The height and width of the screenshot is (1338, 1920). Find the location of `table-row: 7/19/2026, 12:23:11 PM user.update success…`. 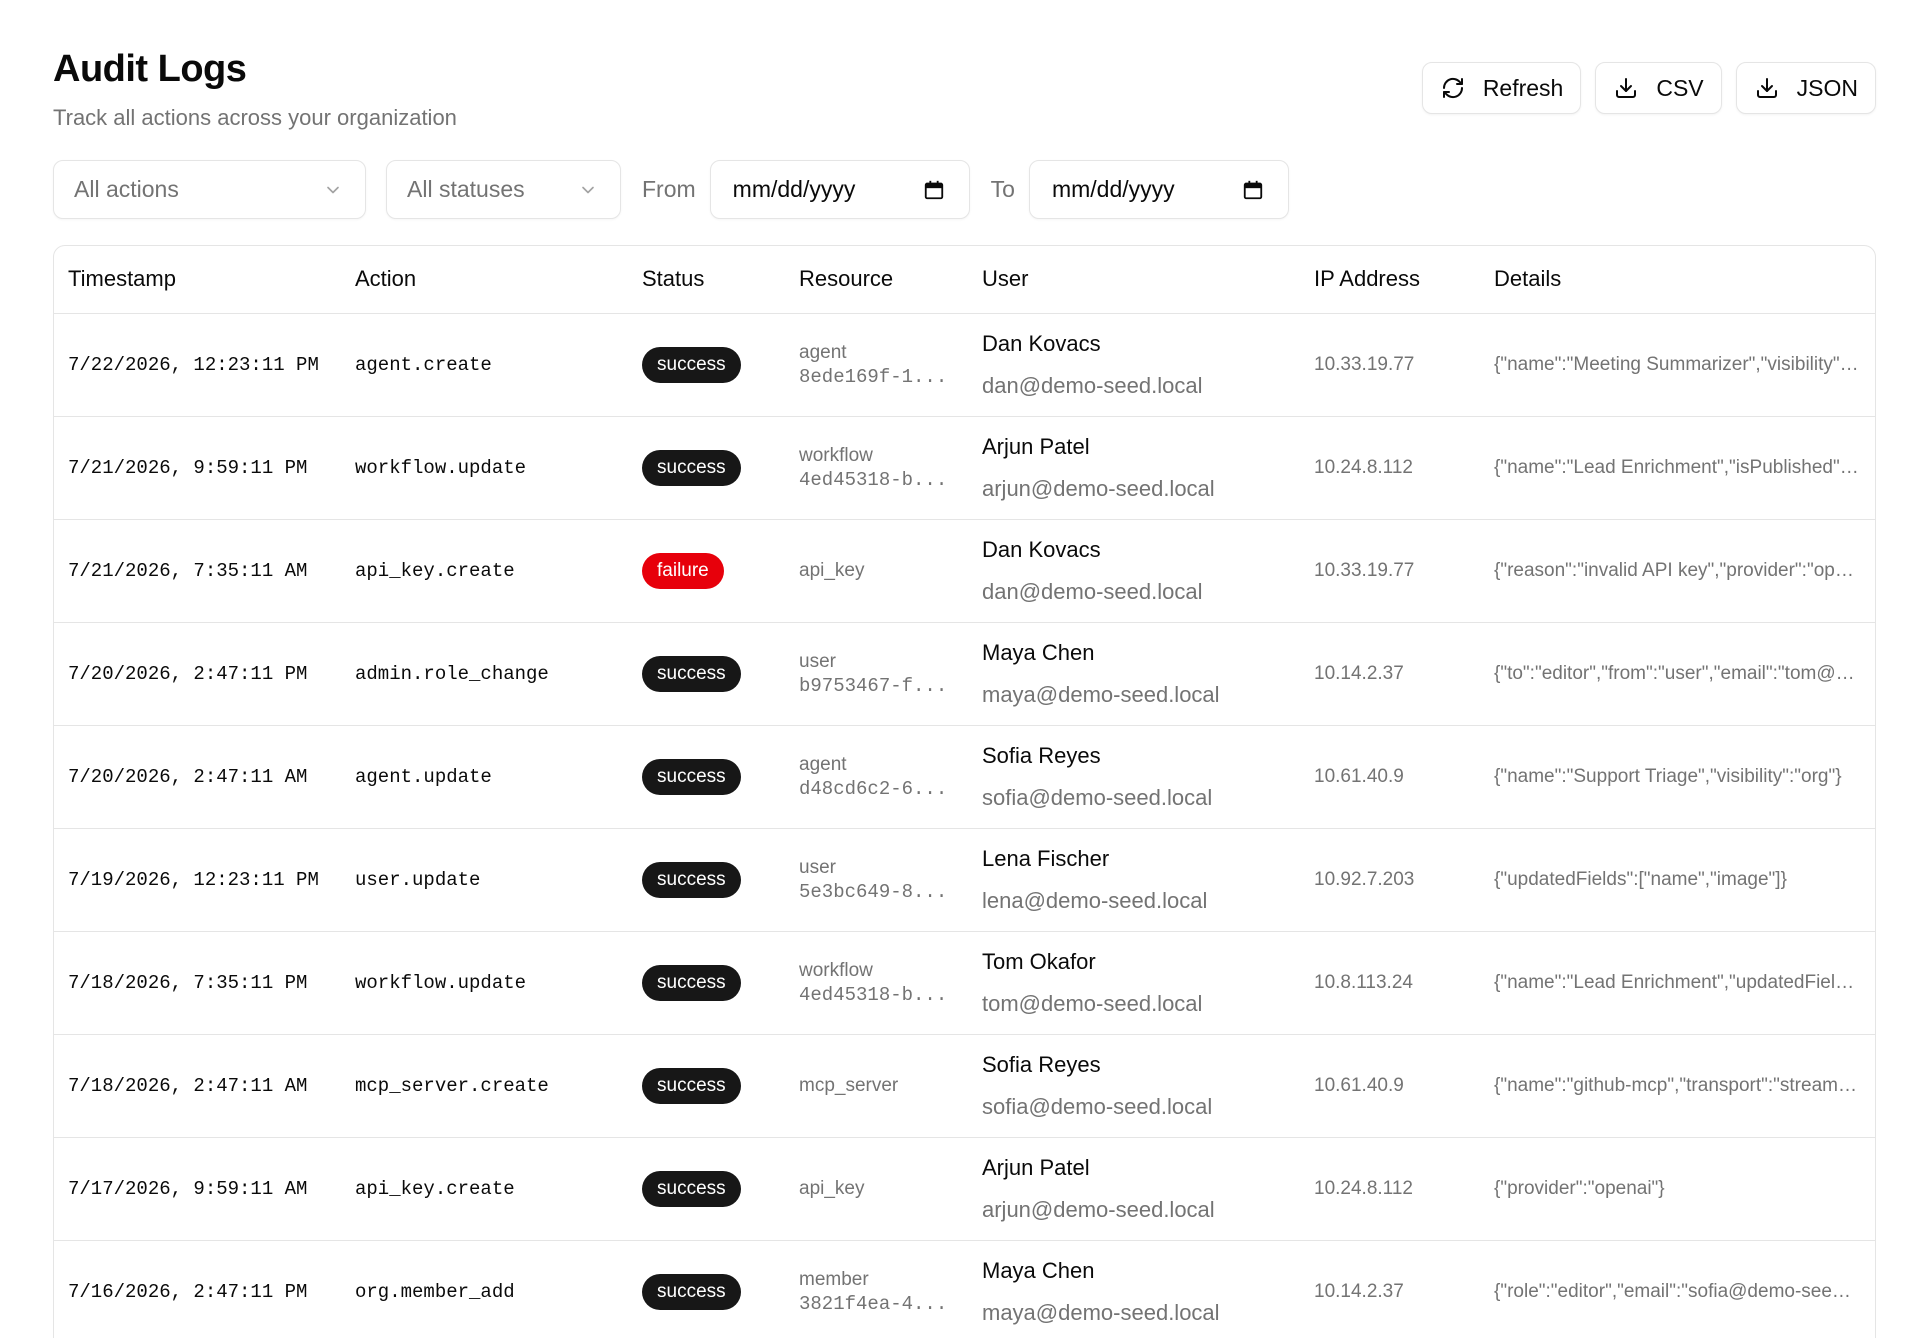

table-row: 7/19/2026, 12:23:11 PM user.update success… is located at coordinates (964, 880).